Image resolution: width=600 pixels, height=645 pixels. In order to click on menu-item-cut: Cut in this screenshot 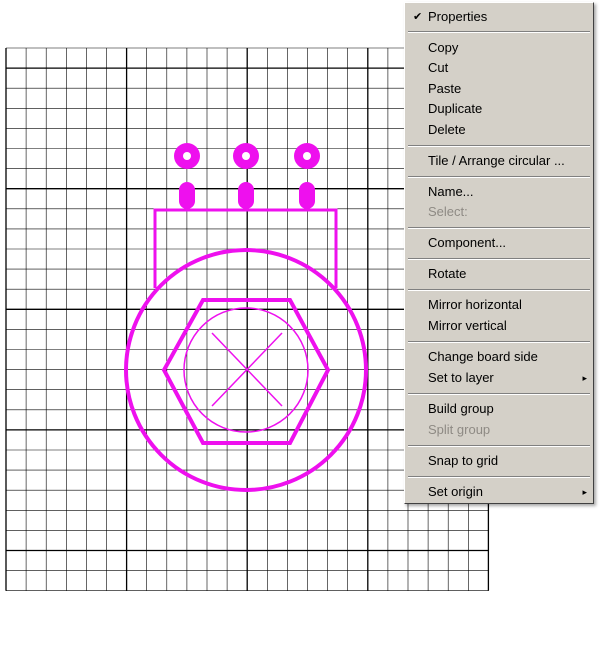, I will do `click(499, 68)`.